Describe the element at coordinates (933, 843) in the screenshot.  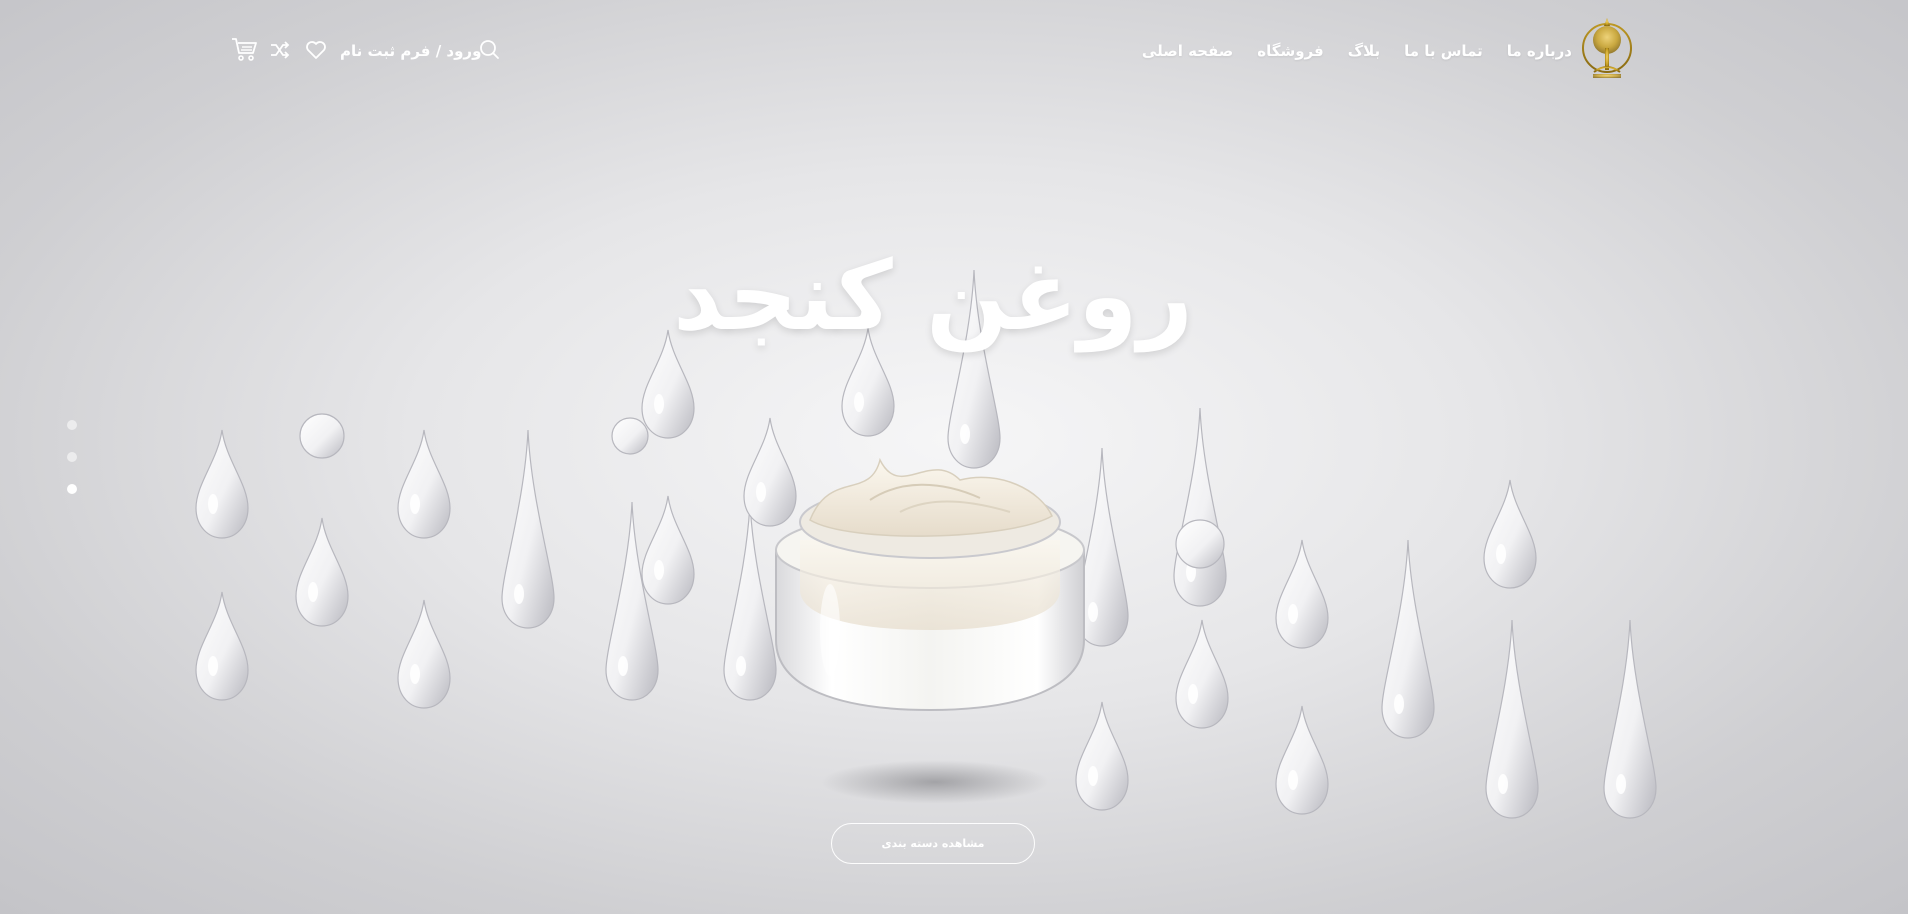
I see `view-categories-button: مشاهده دسته بندی` at that location.